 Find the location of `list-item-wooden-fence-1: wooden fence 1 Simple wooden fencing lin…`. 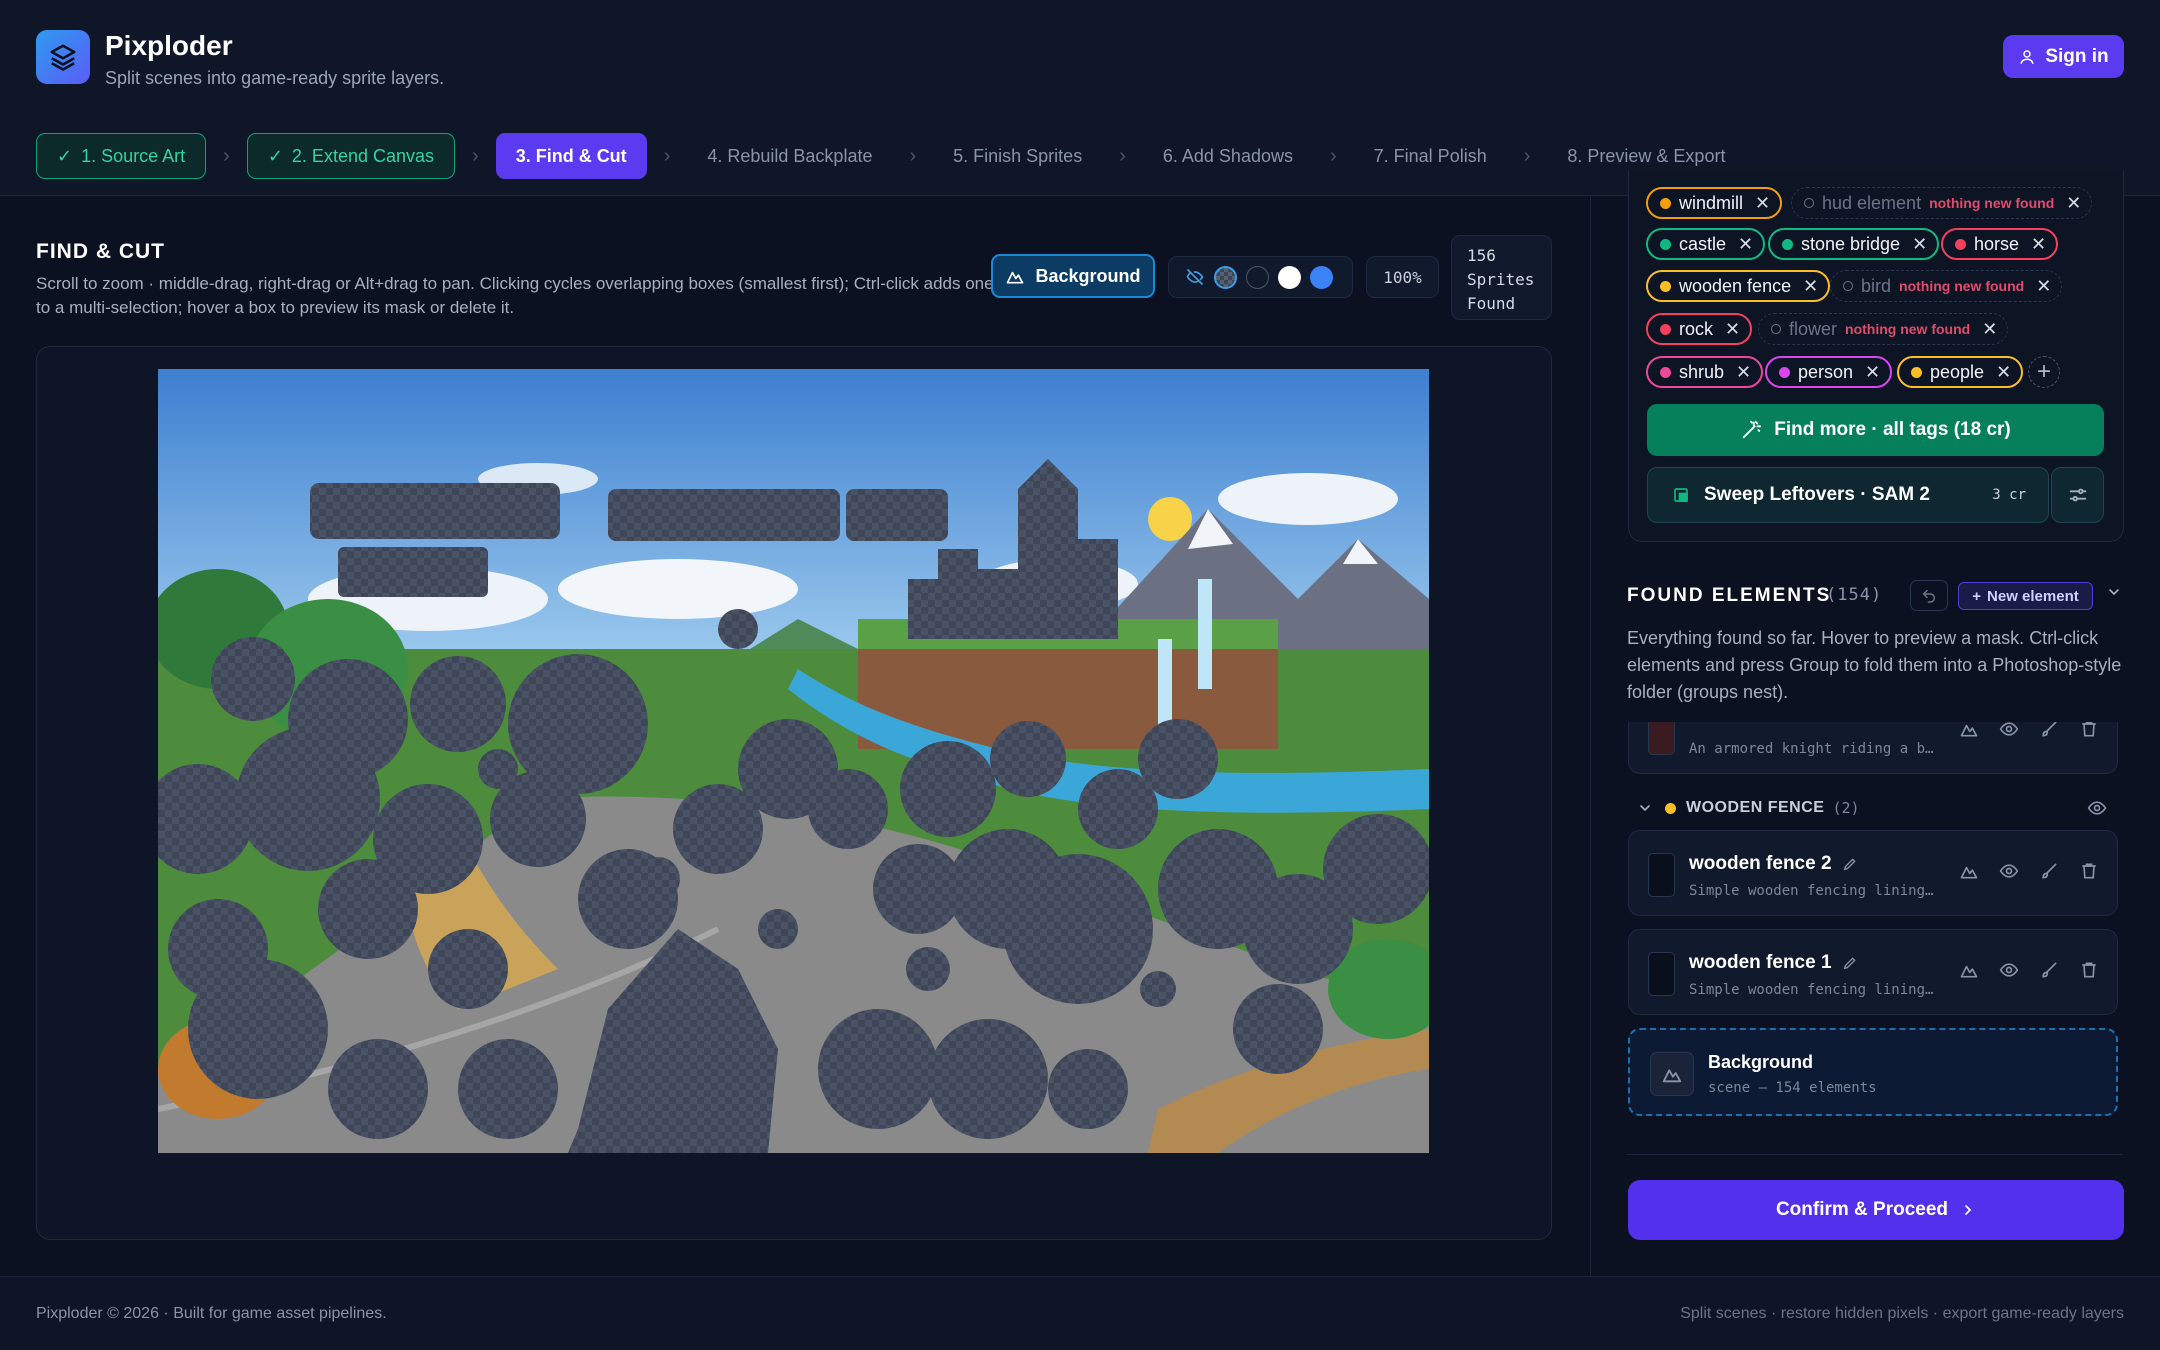

list-item-wooden-fence-1: wooden fence 1 Simple wooden fencing lin… is located at coordinates (1873, 972).